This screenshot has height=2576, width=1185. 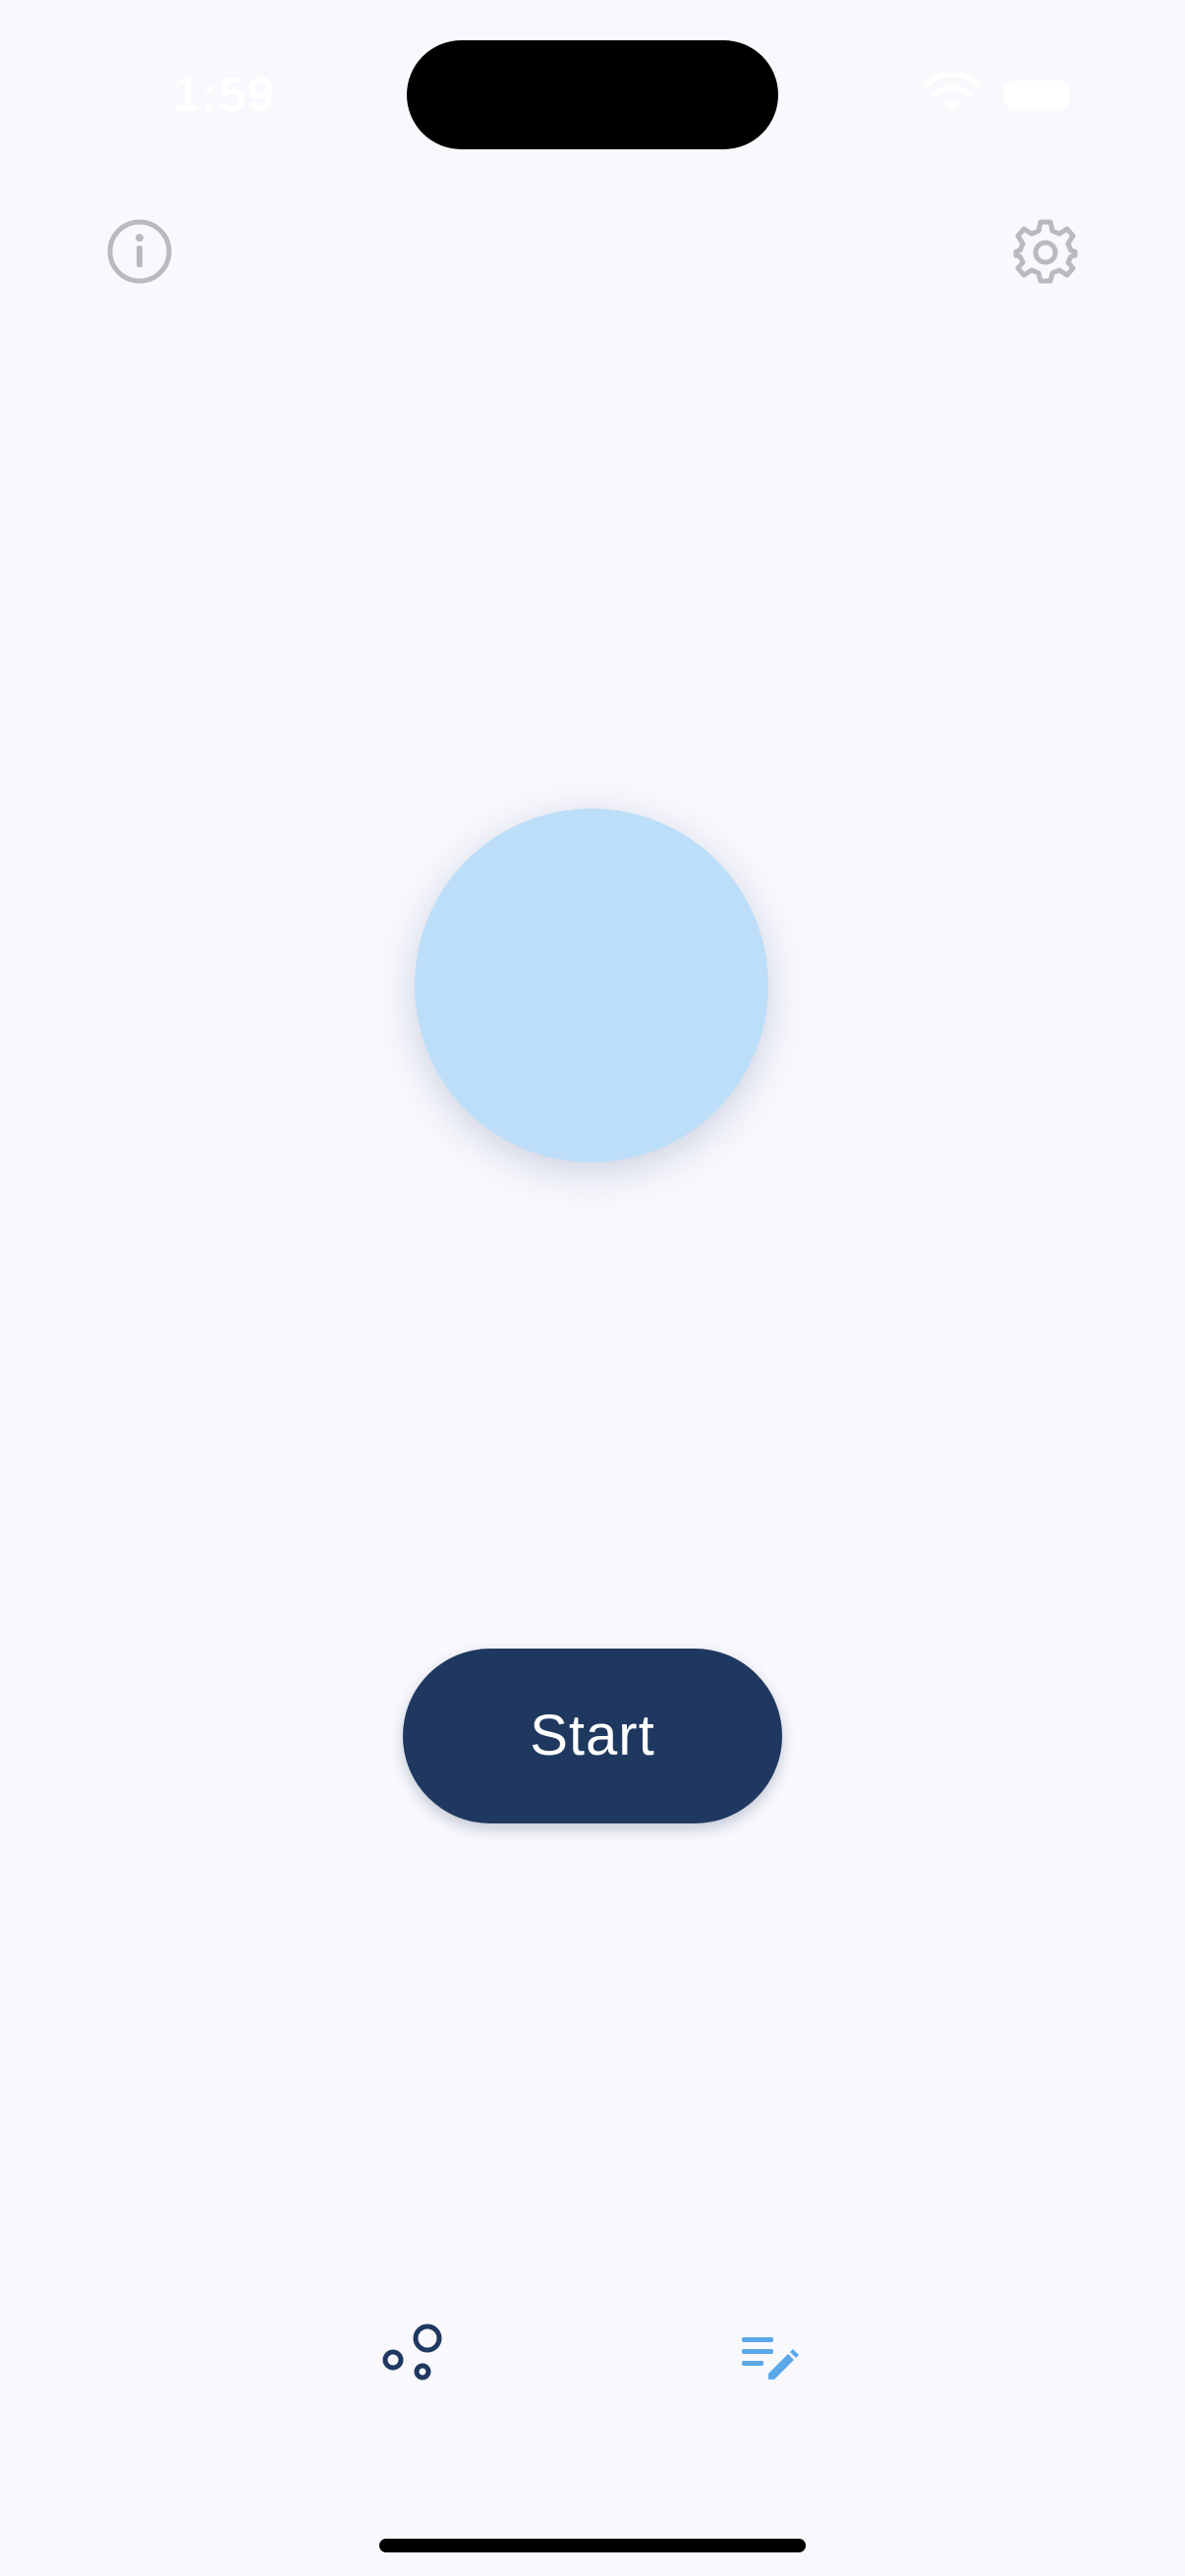 I want to click on gear-icon, so click(x=1045, y=251).